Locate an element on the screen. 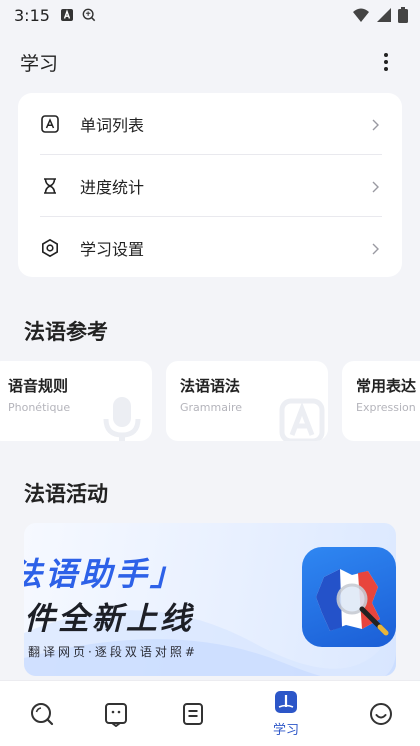 Image resolution: width=420 pixels, height=746 pixels. tab-me is located at coordinates (379, 713).